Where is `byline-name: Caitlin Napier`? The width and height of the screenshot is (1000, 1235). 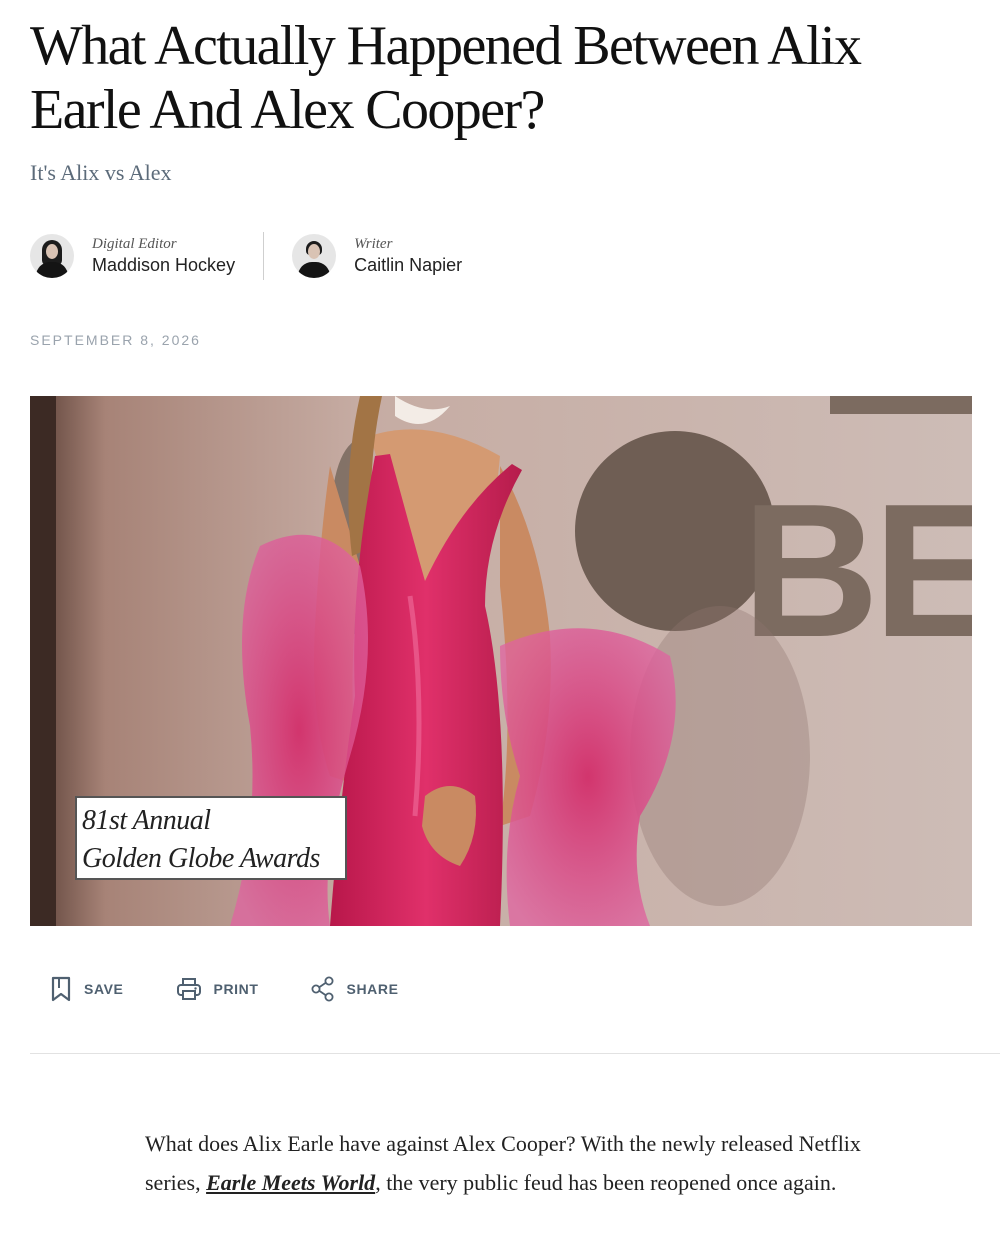
byline-name: Caitlin Napier is located at coordinates (408, 265).